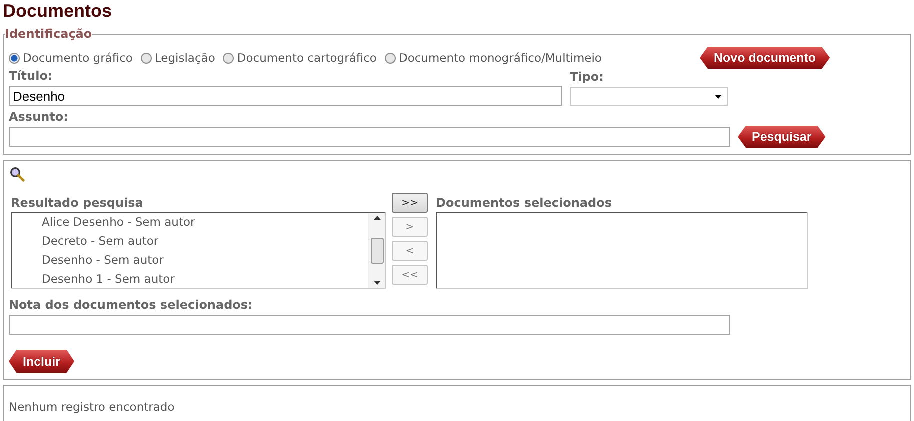 This screenshot has height=421, width=914. What do you see at coordinates (718, 96) in the screenshot?
I see `caret-icon` at bounding box center [718, 96].